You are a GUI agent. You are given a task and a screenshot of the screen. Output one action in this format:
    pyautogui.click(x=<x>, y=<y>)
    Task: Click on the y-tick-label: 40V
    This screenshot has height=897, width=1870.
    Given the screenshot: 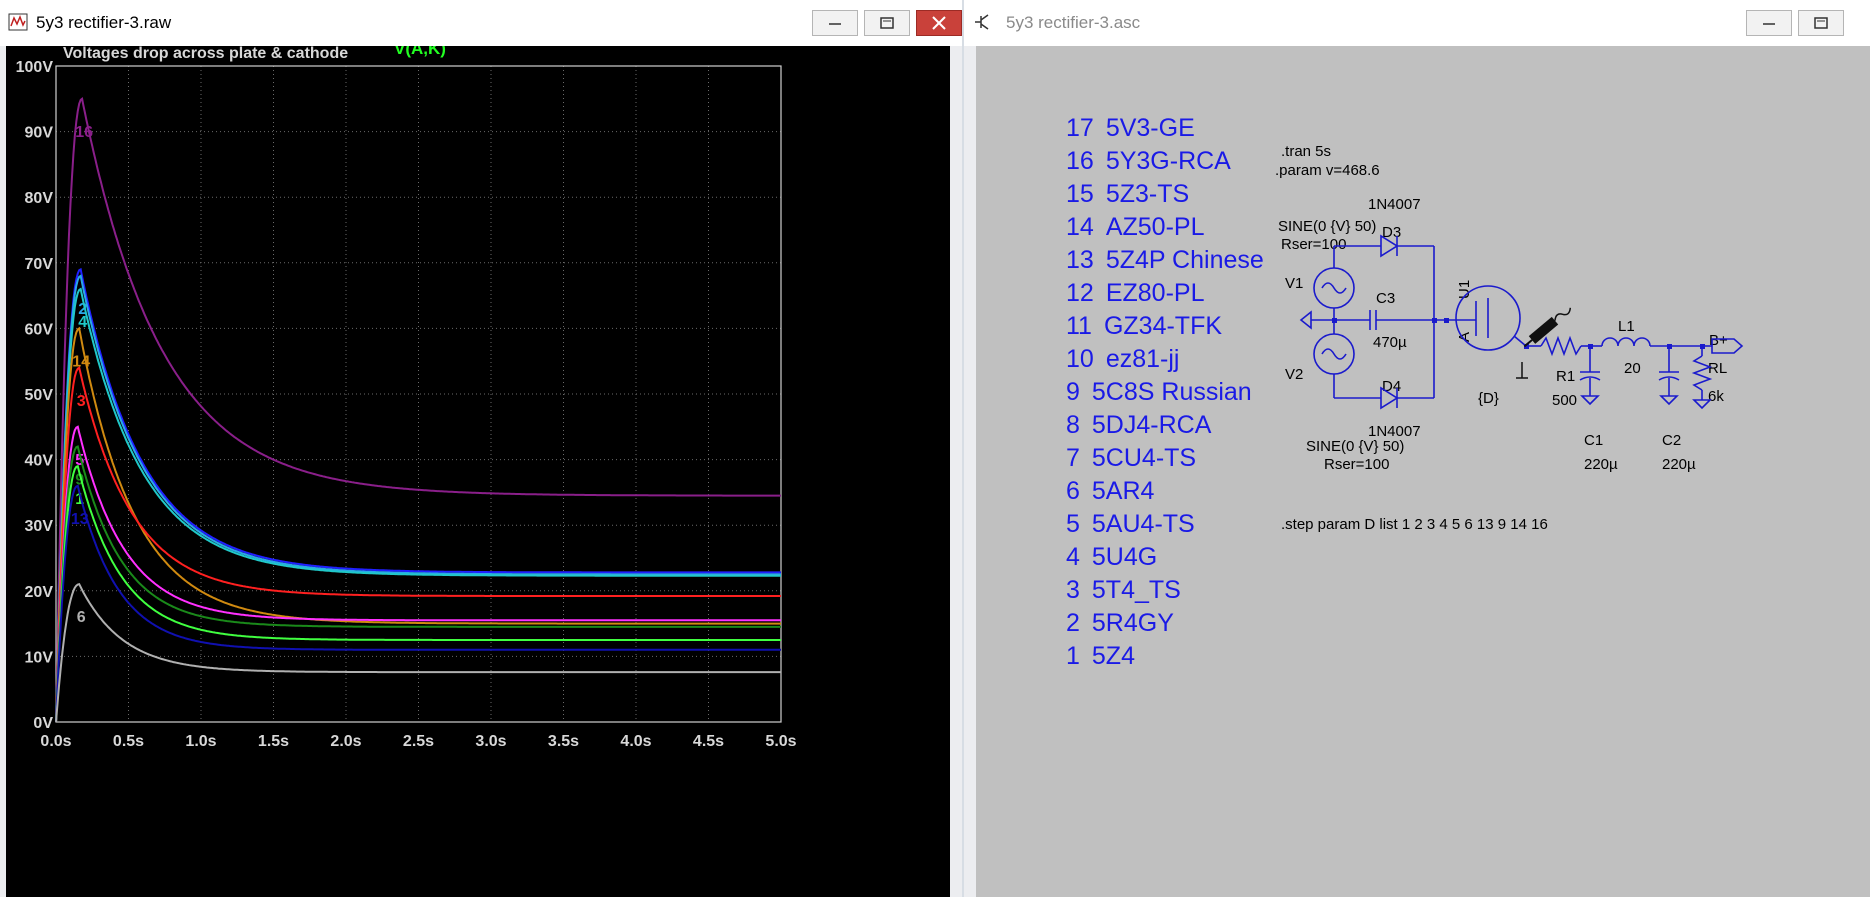 What is the action you would take?
    pyautogui.click(x=39, y=461)
    